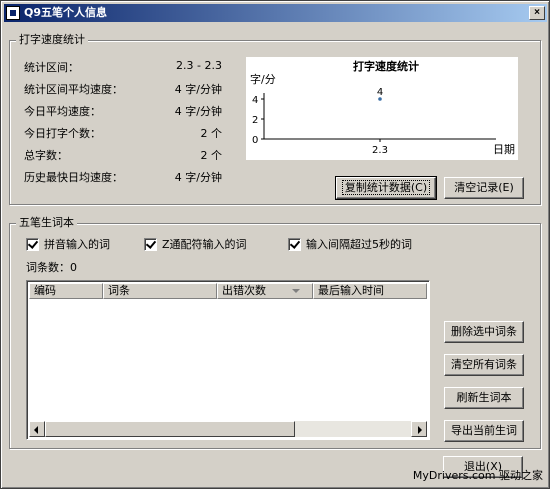 The width and height of the screenshot is (550, 489). Describe the element at coordinates (13, 13) in the screenshot. I see `app-icon` at that location.